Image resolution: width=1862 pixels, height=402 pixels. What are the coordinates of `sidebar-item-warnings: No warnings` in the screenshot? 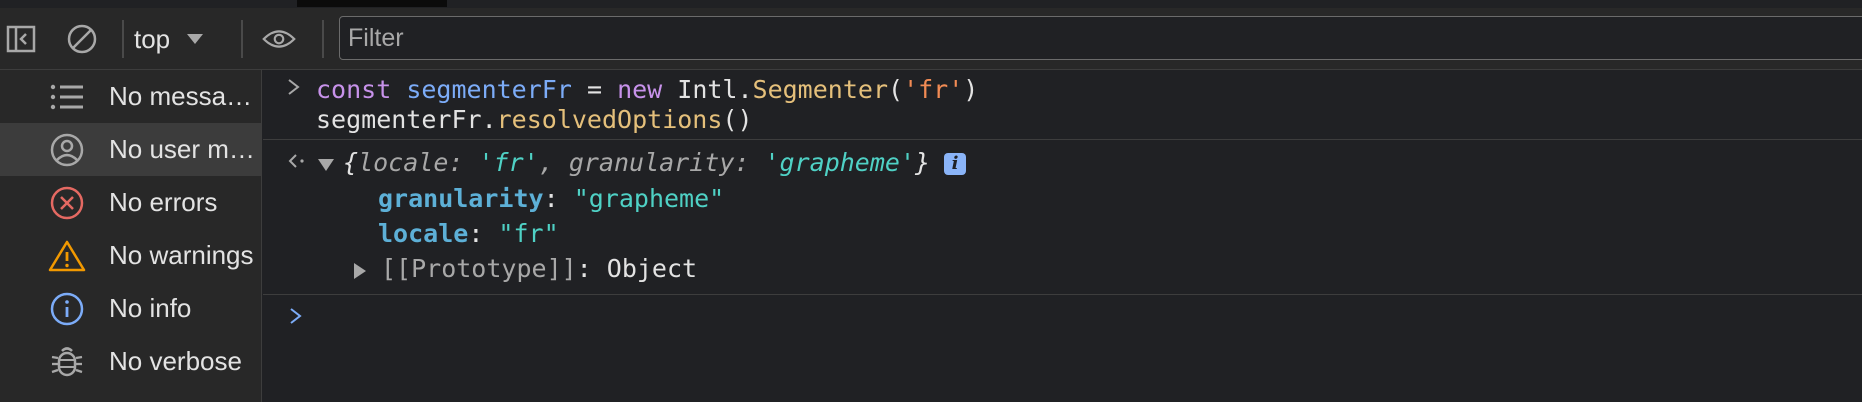 It's located at (130, 255).